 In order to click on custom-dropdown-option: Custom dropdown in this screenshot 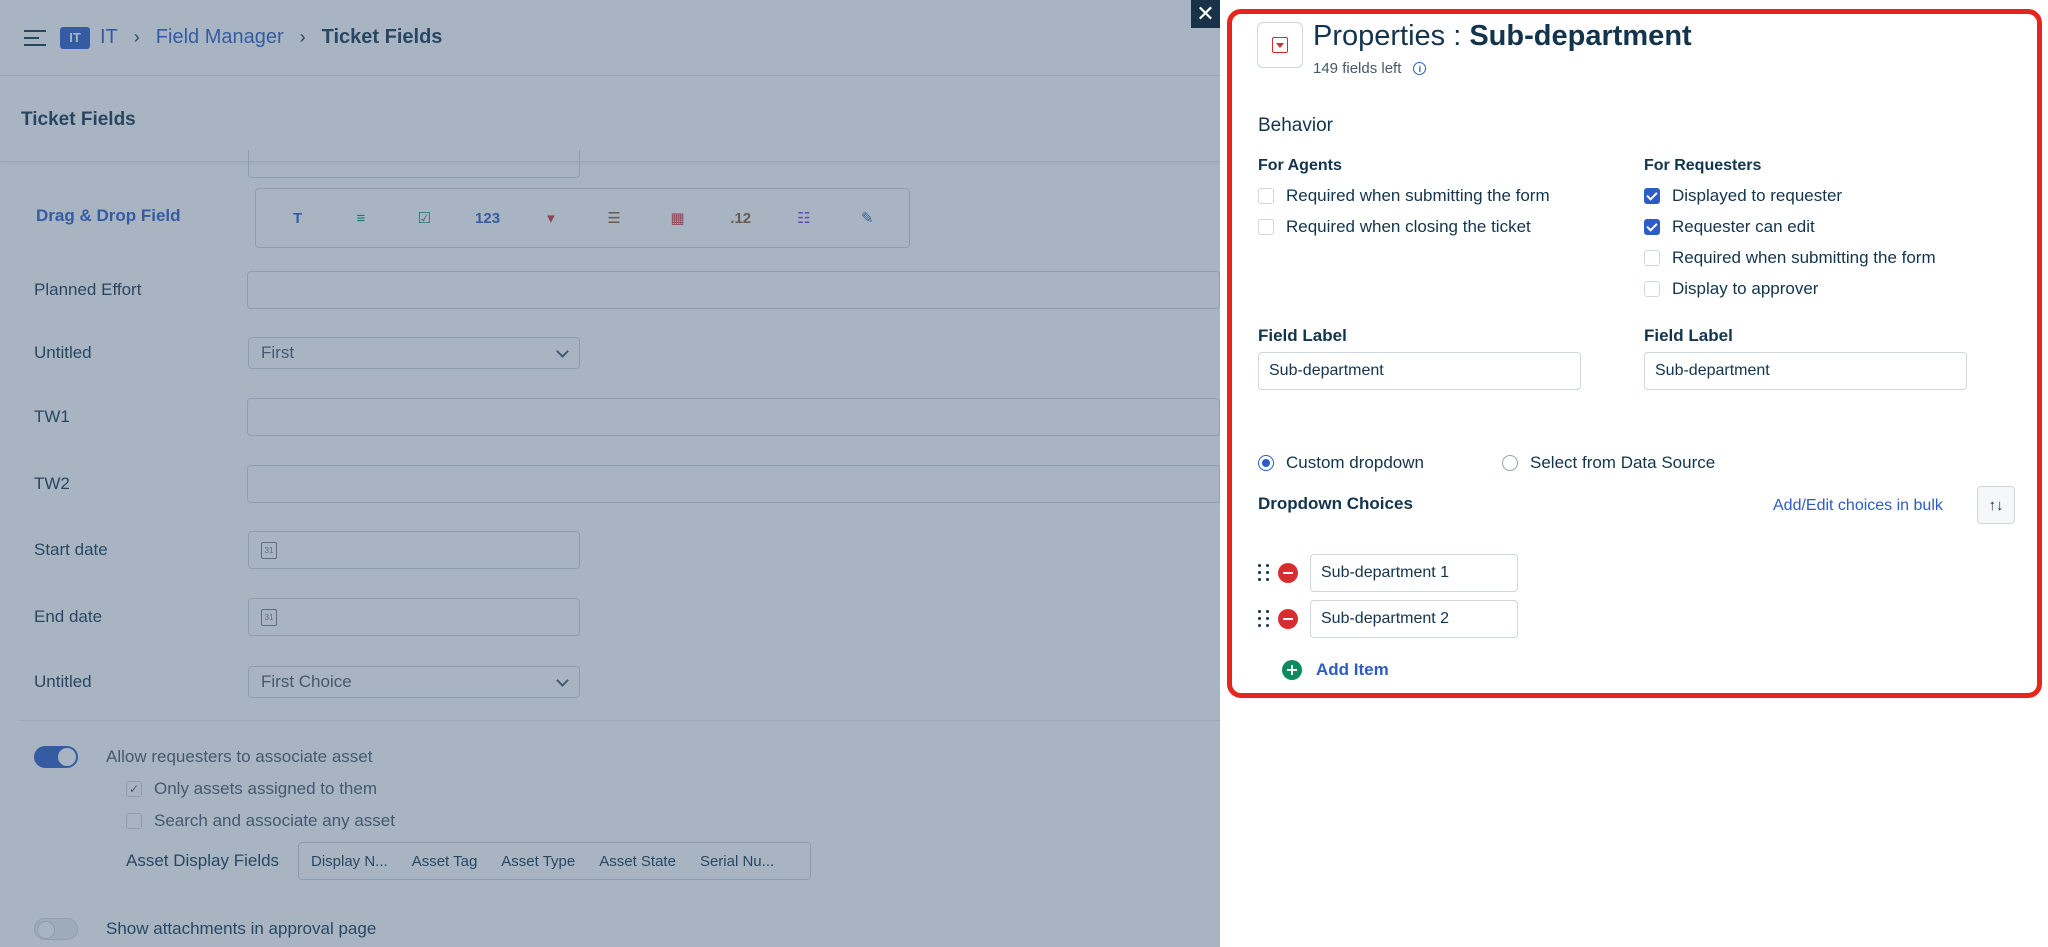, I will do `click(1341, 463)`.